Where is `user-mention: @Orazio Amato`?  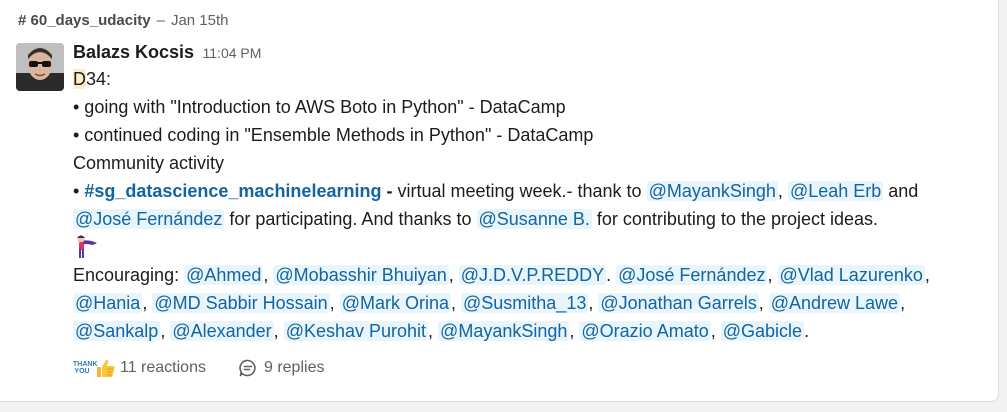
user-mention: @Orazio Amato is located at coordinates (645, 331).